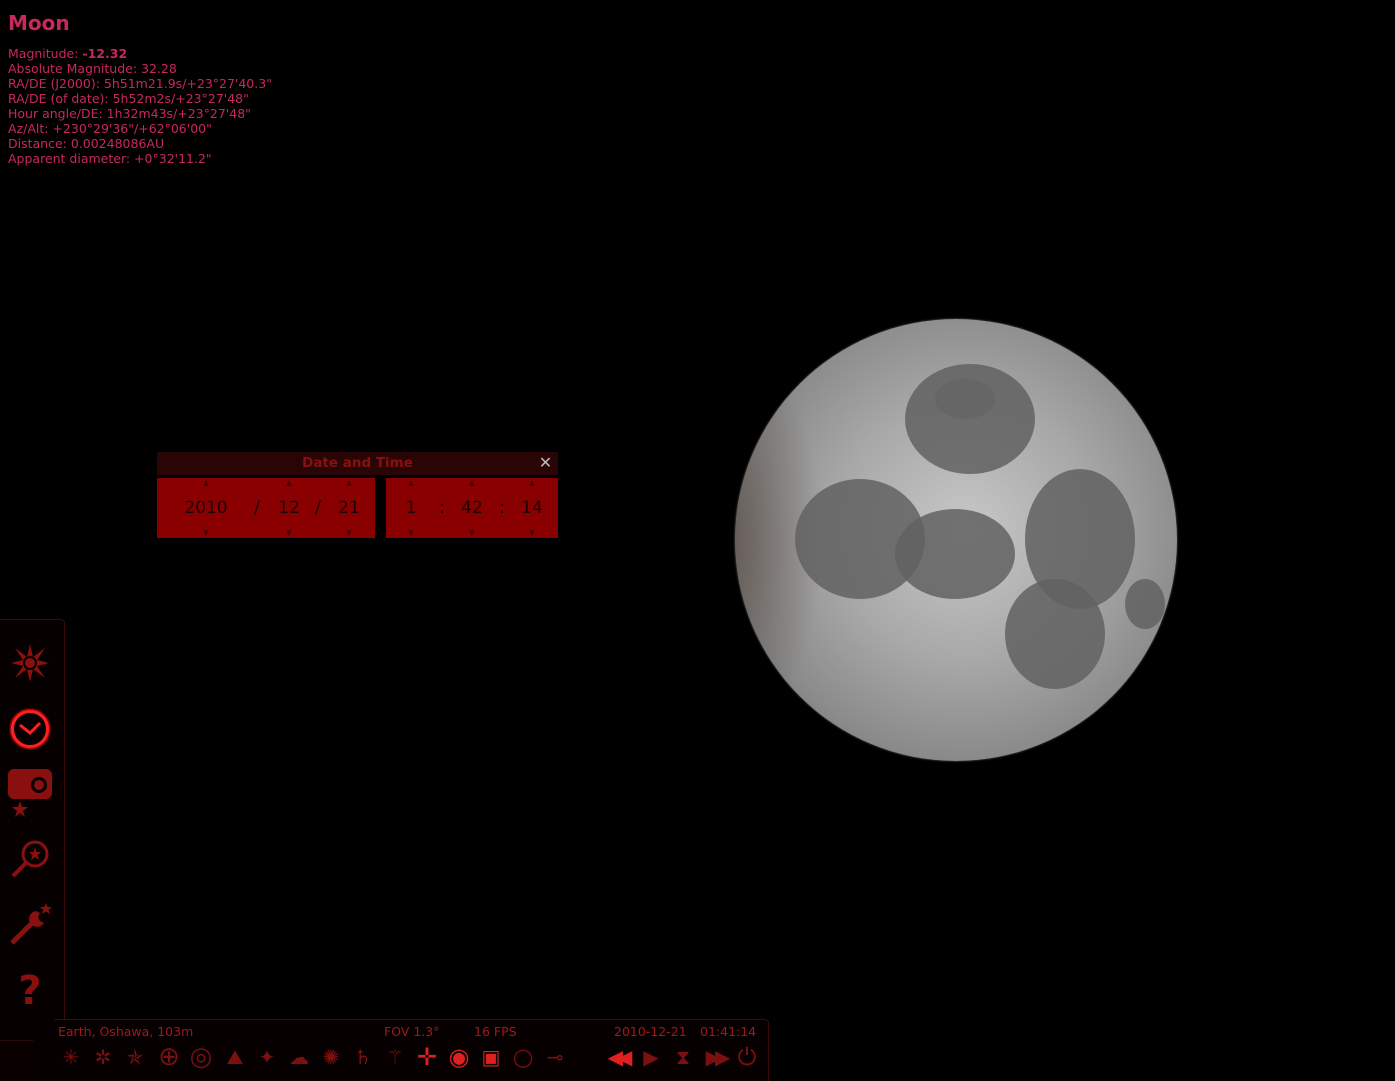 Image resolution: width=1395 pixels, height=1081 pixels. I want to click on month-spinbox: ▲ 12 ▼, so click(289, 508).